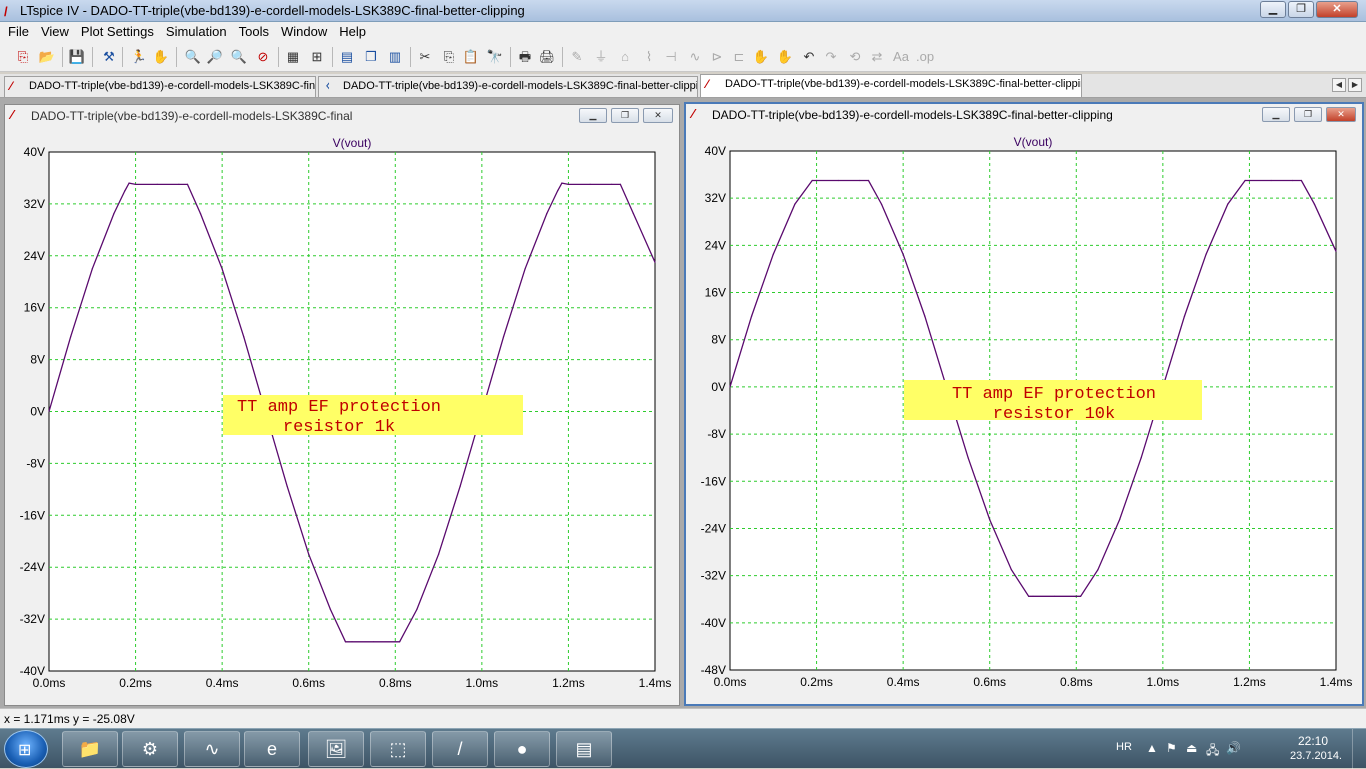  What do you see at coordinates (649, 57) in the screenshot?
I see `resistor-icon: ⌇` at bounding box center [649, 57].